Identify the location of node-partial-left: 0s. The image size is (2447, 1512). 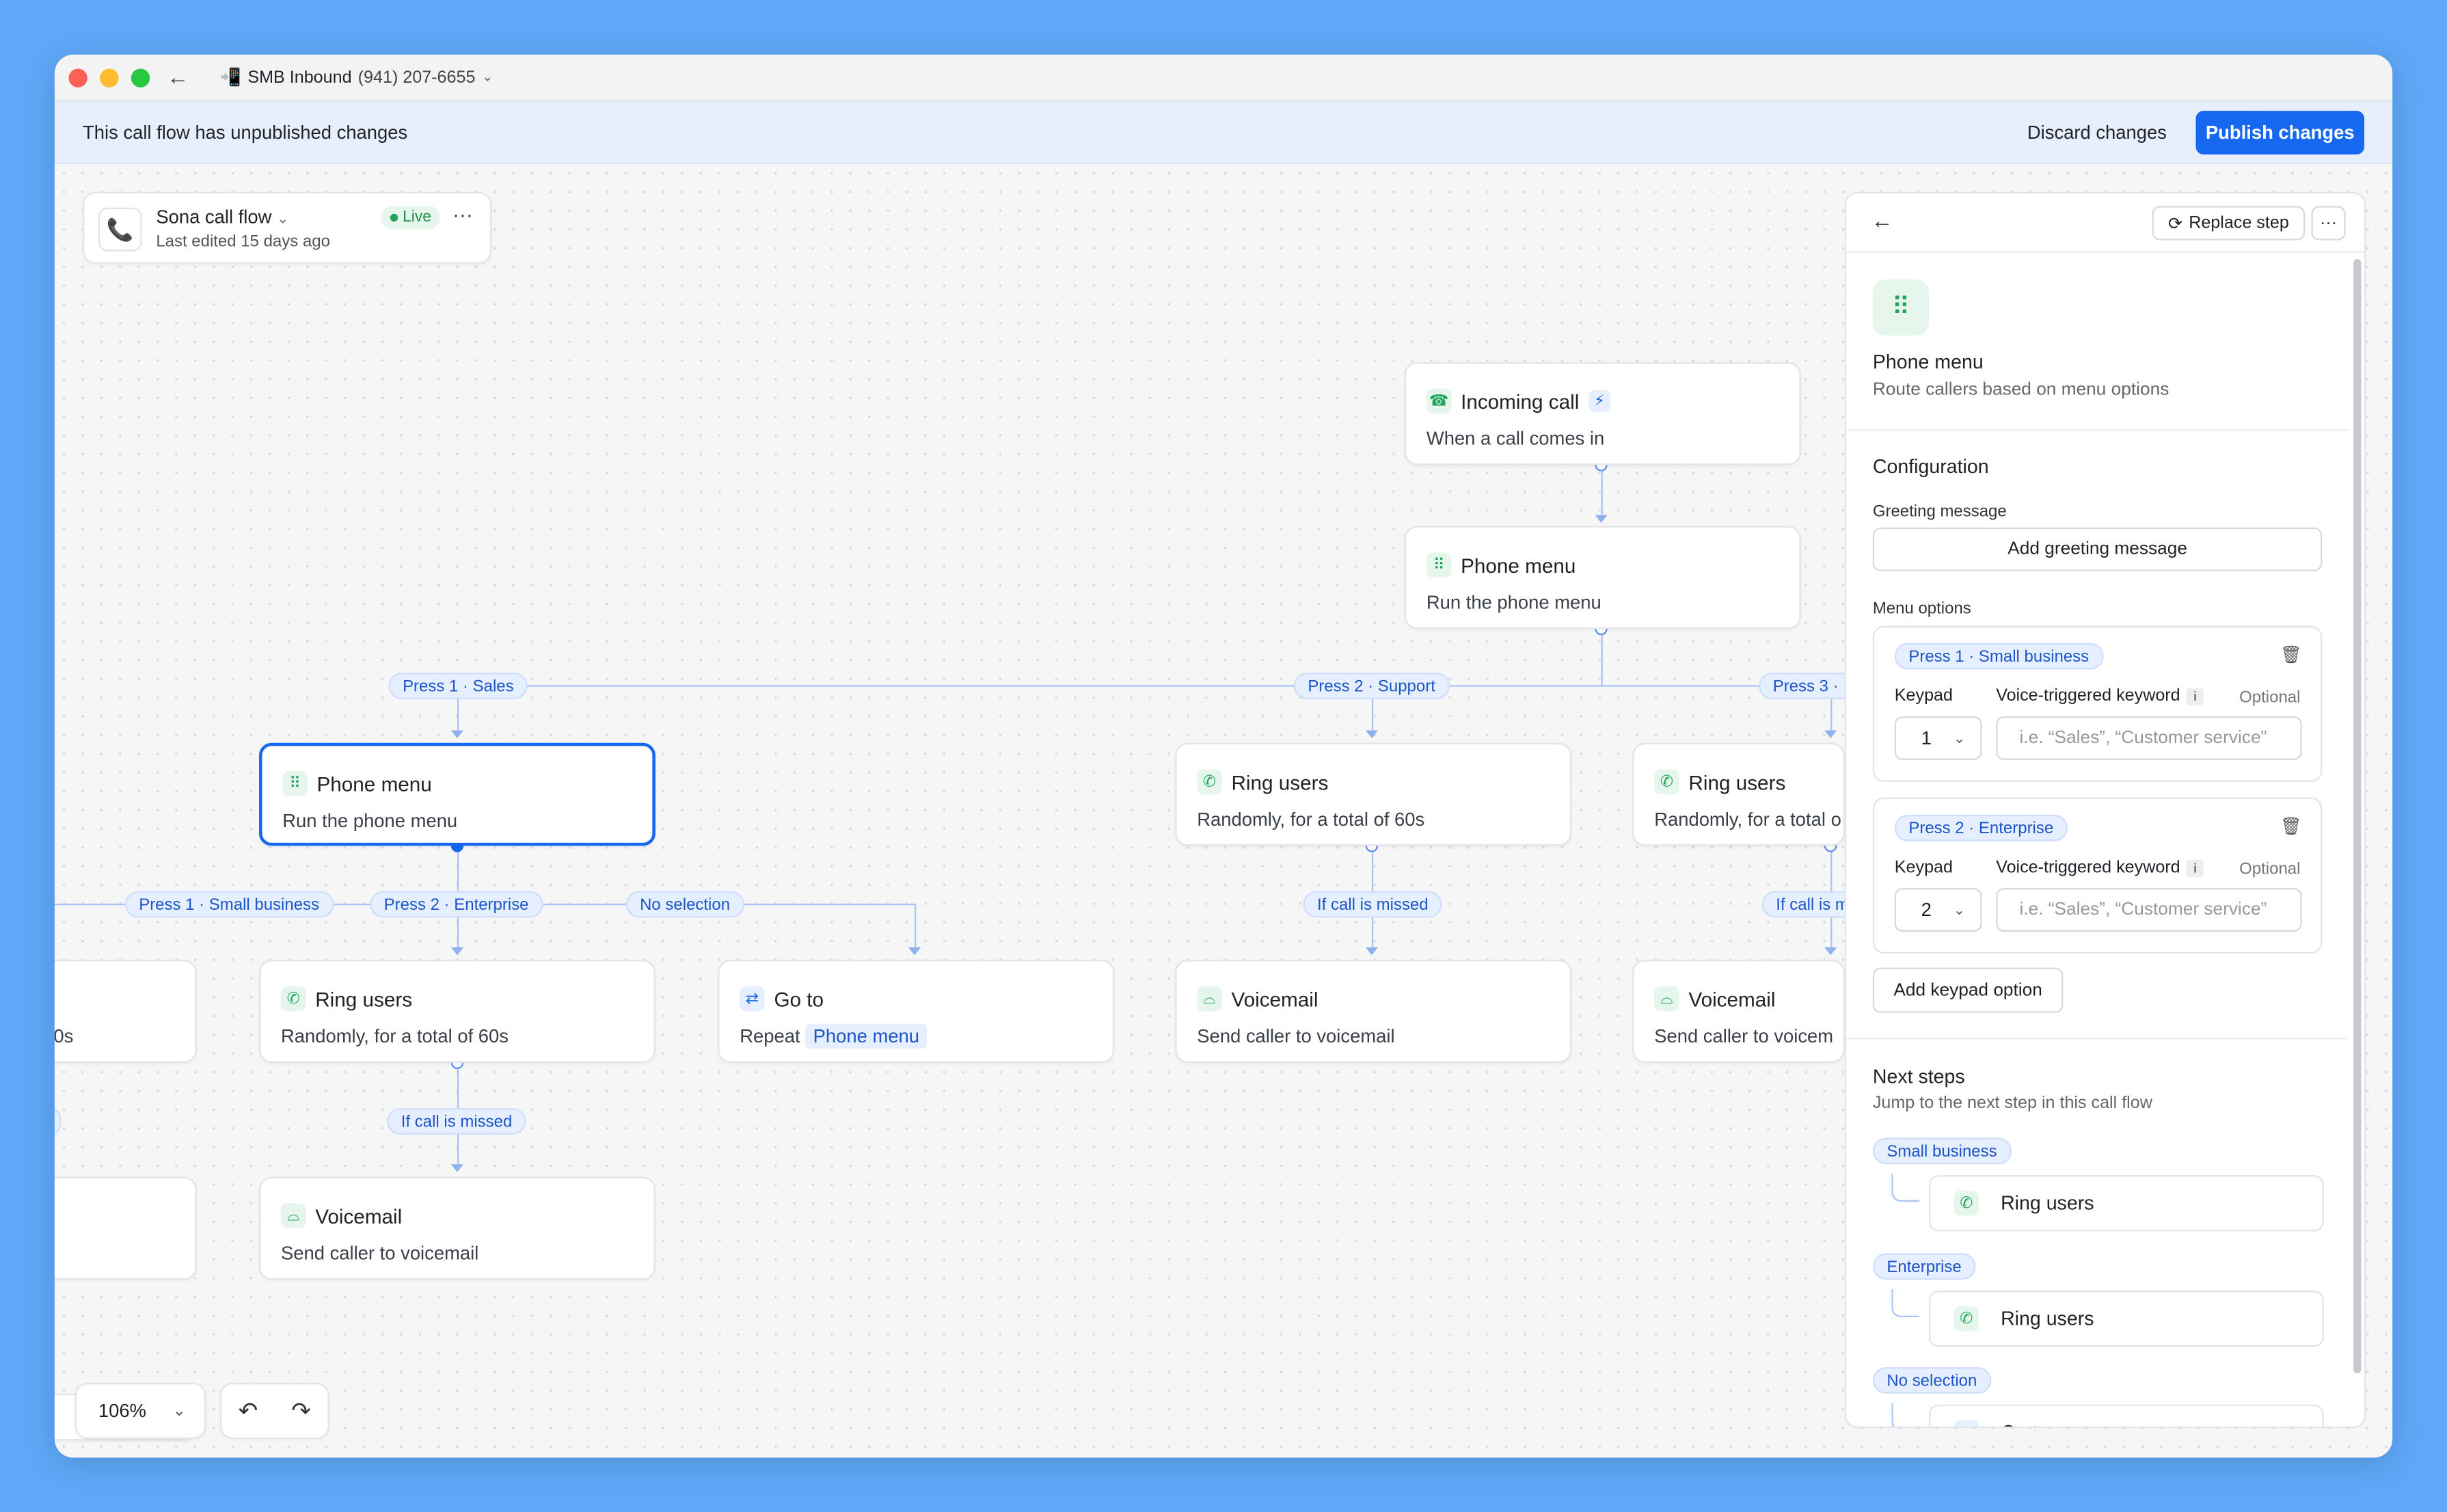
(125, 1012).